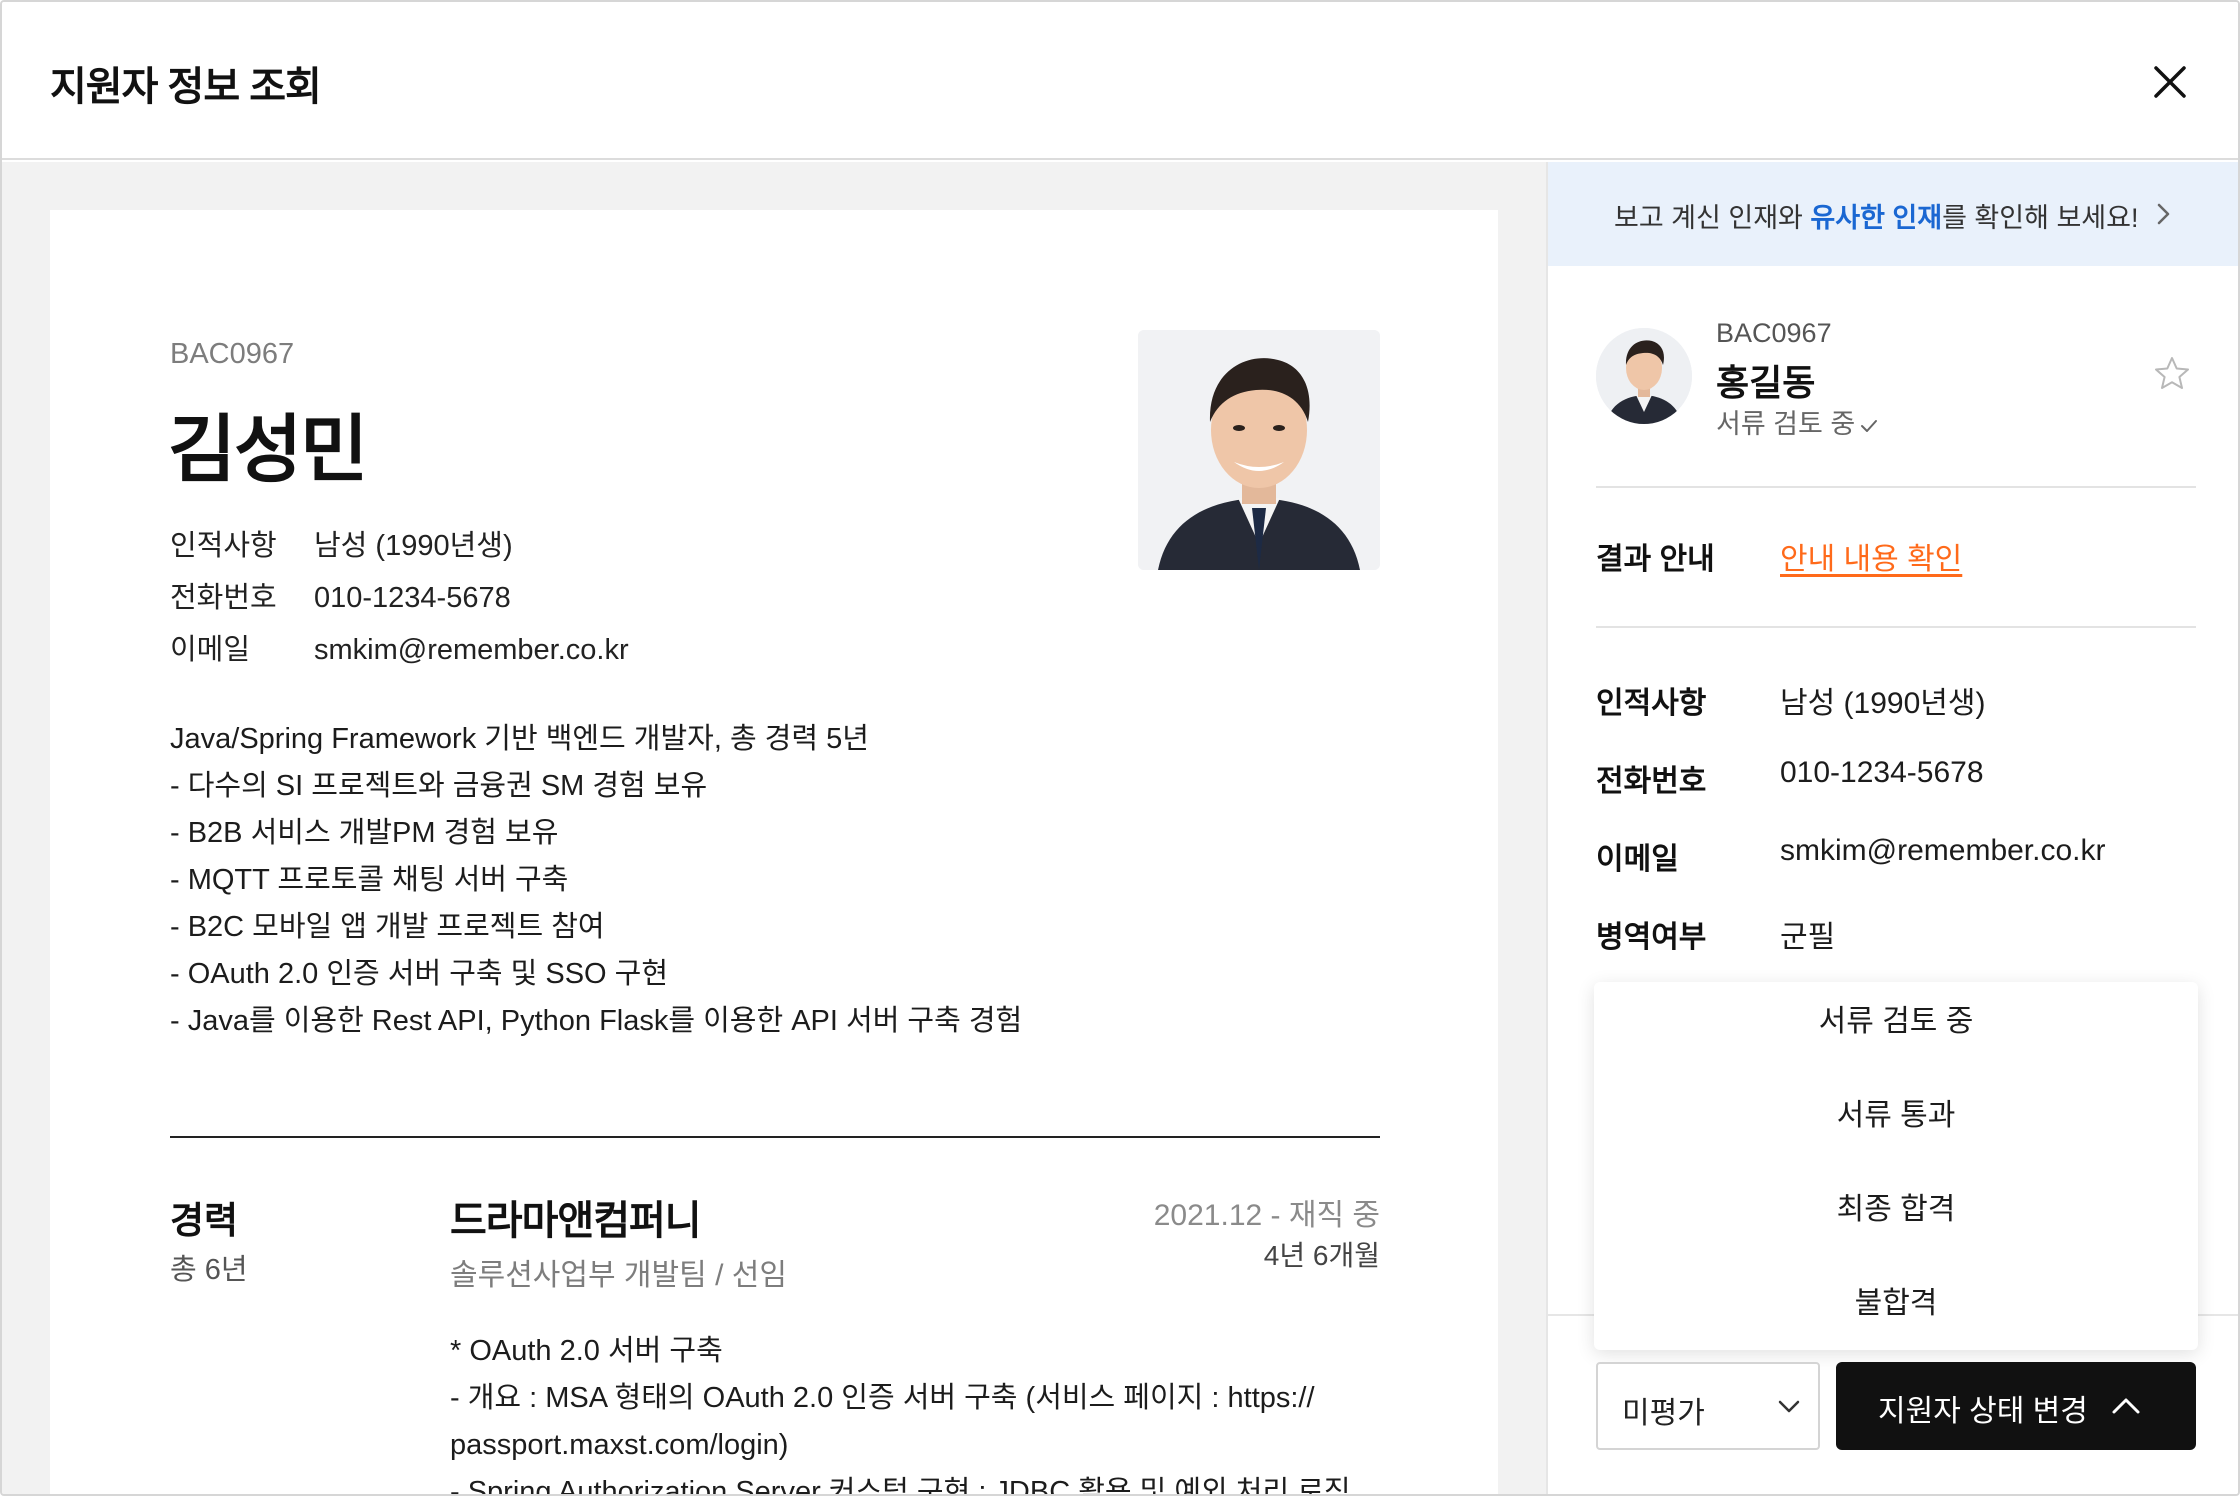  Describe the element at coordinates (364, 833) in the screenshot. I see `summary-line: - B2B 서비스 개발PM 경험 보유` at that location.